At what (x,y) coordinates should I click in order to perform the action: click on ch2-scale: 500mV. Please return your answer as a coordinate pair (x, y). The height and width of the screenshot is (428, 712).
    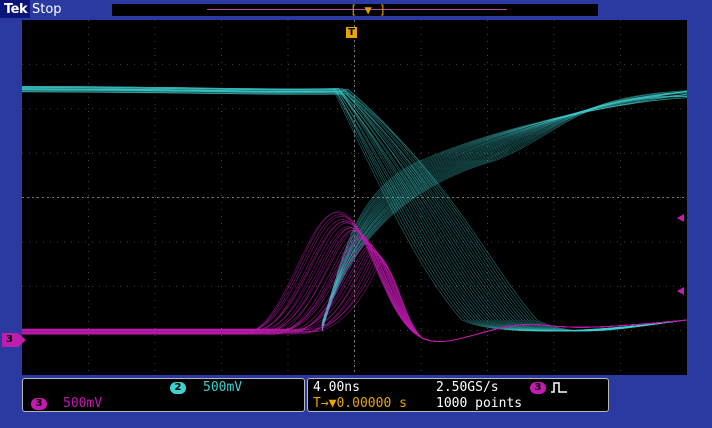
    Looking at the image, I should click on (222, 387).